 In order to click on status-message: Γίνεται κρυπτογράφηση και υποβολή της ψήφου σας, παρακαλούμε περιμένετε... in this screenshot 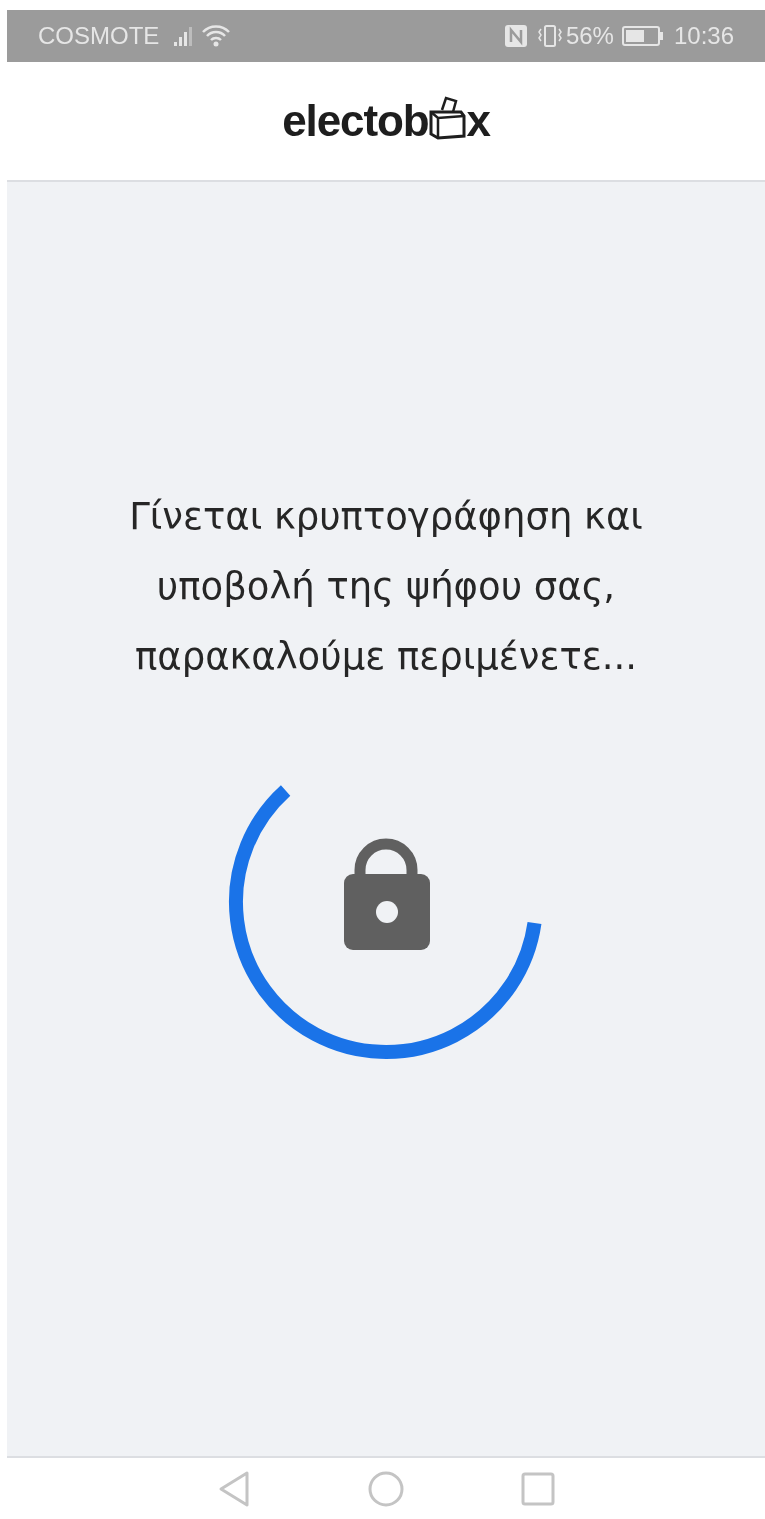, I will do `click(386, 587)`.